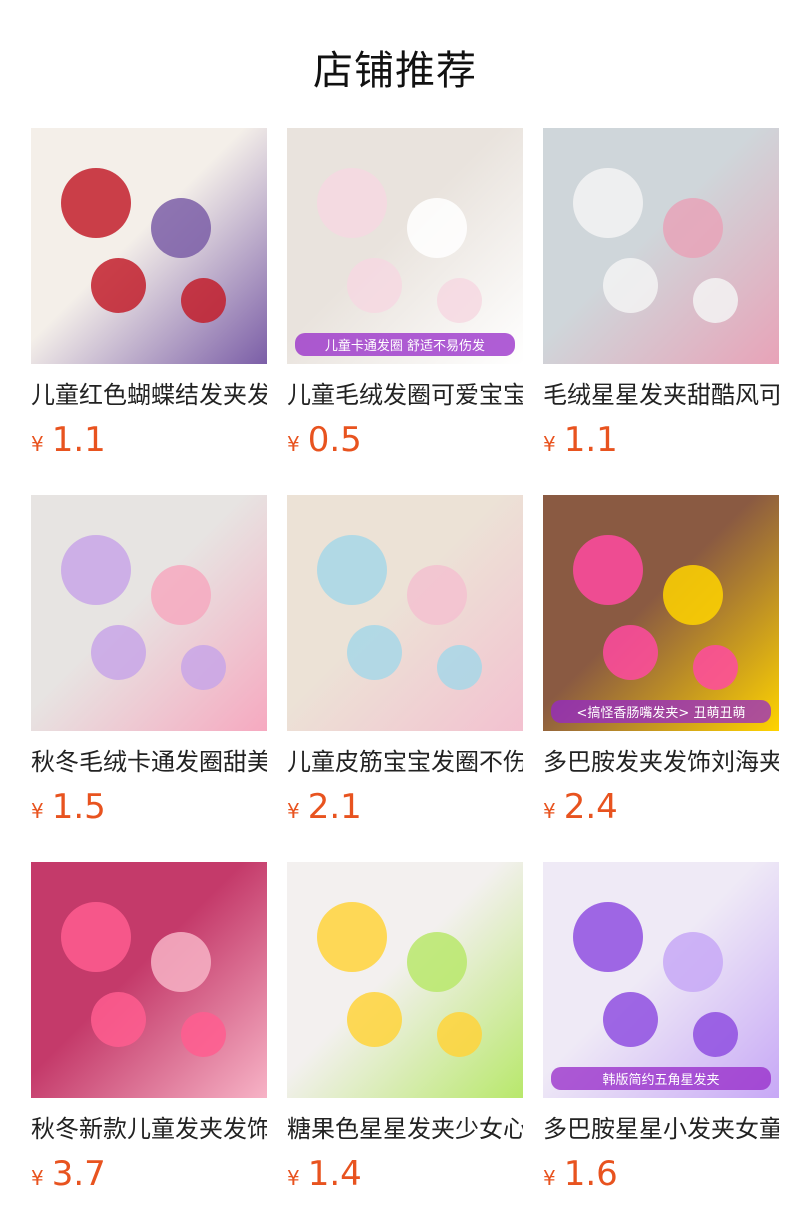 The image size is (790, 1230). I want to click on product-name: 多巴胺星星小发夹女童, so click(661, 1129).